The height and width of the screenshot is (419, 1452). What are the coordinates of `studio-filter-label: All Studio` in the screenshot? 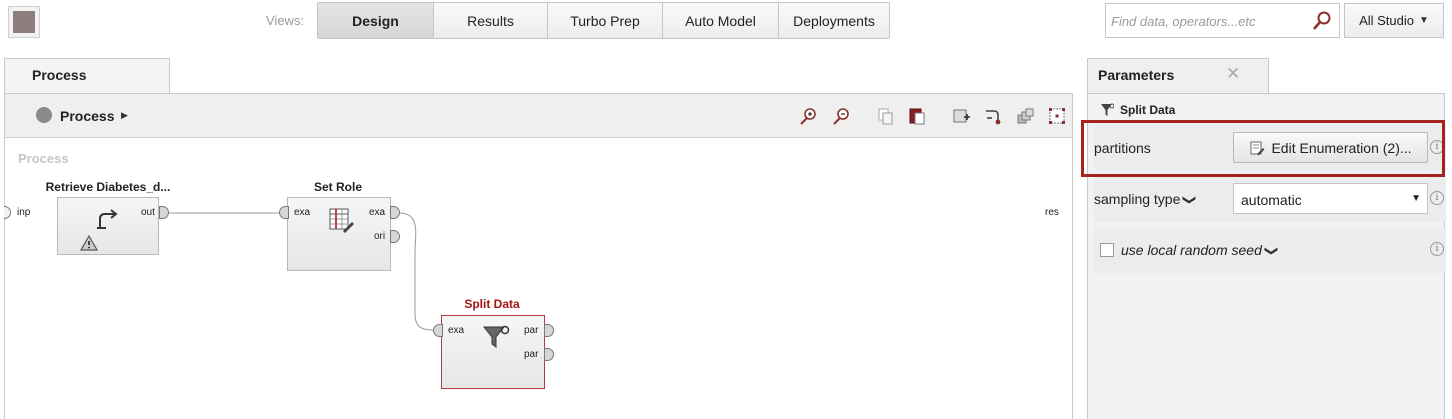 It's located at (1386, 20).